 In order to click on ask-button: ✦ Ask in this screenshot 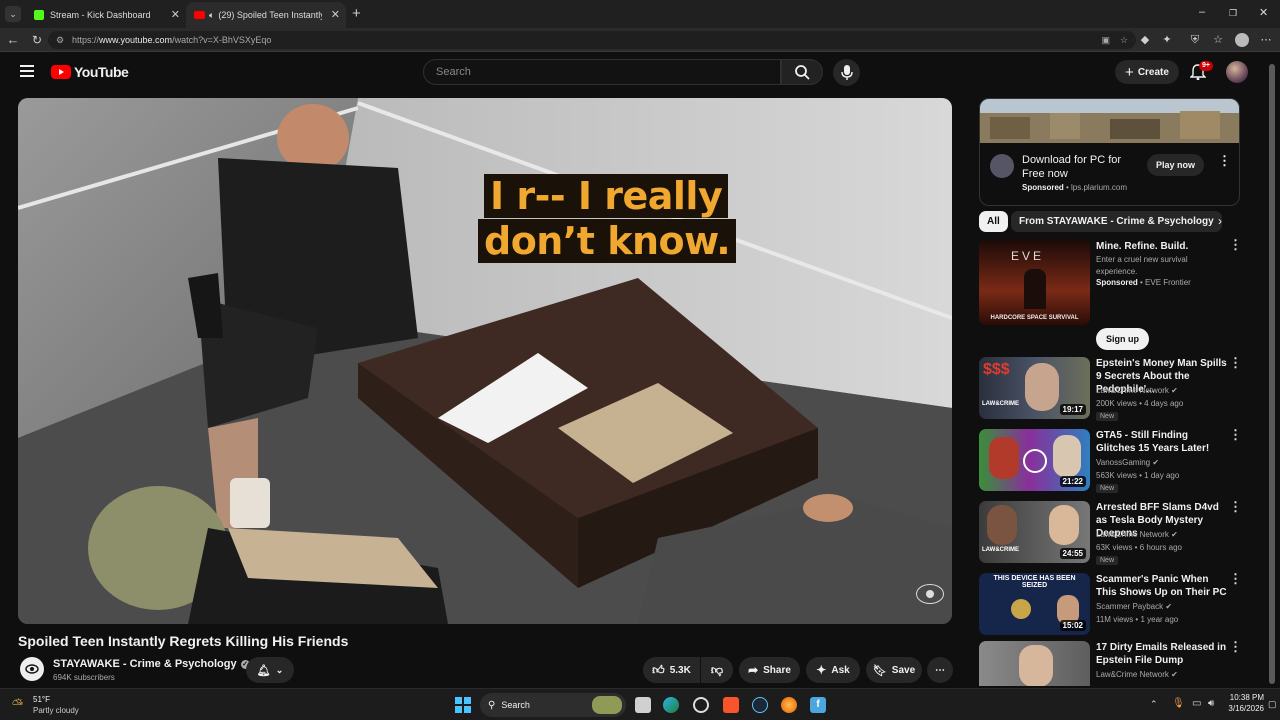, I will do `click(833, 670)`.